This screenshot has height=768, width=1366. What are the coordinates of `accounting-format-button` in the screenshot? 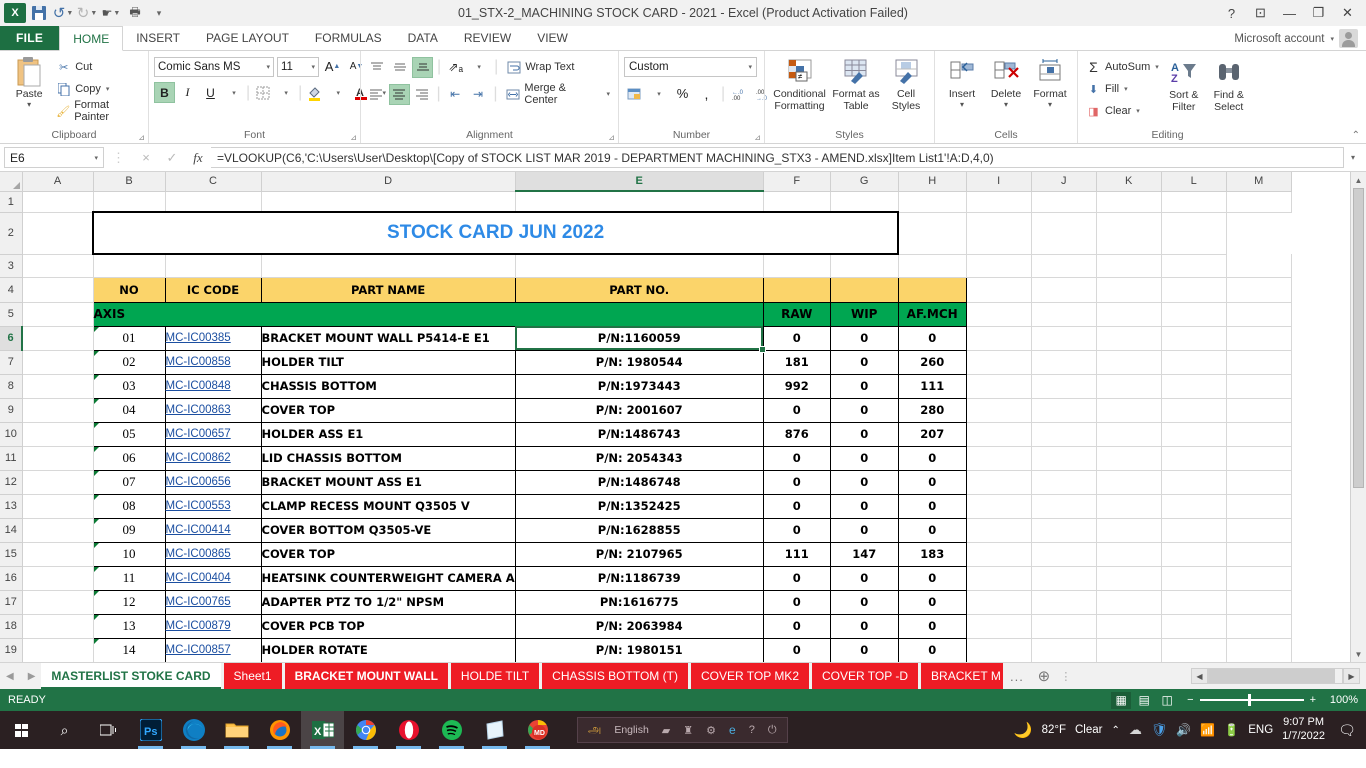 It's located at (634, 93).